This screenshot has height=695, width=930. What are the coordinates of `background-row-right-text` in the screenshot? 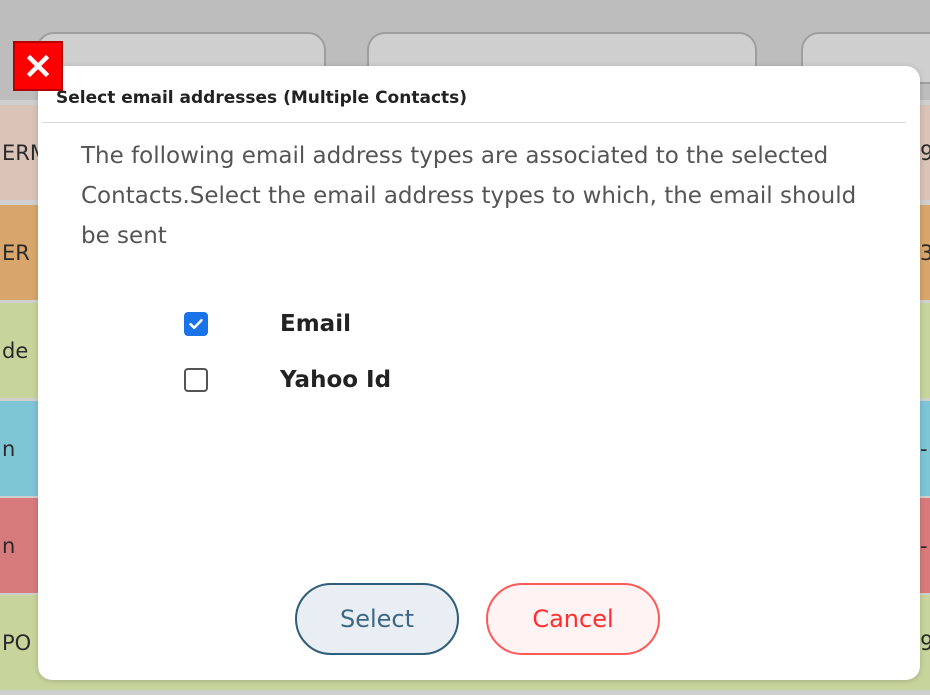 It's located at (924, 350).